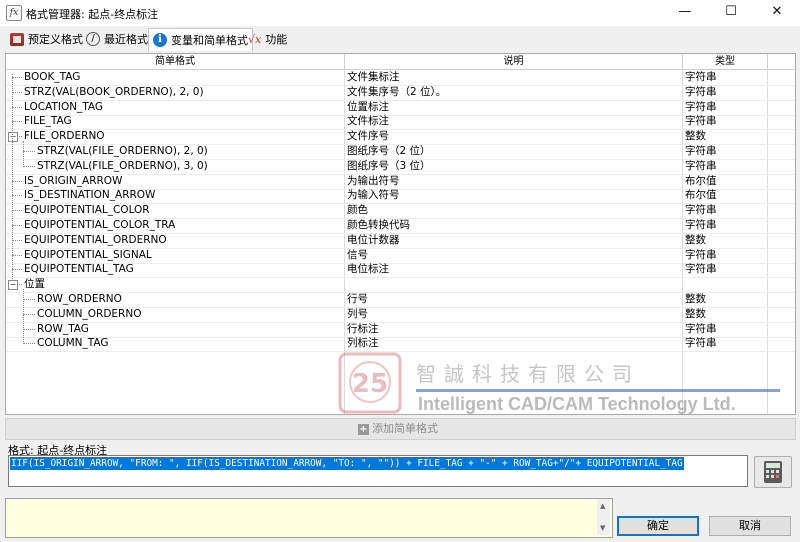  Describe the element at coordinates (13, 285) in the screenshot. I see `collapse-toggle-icon: −` at that location.